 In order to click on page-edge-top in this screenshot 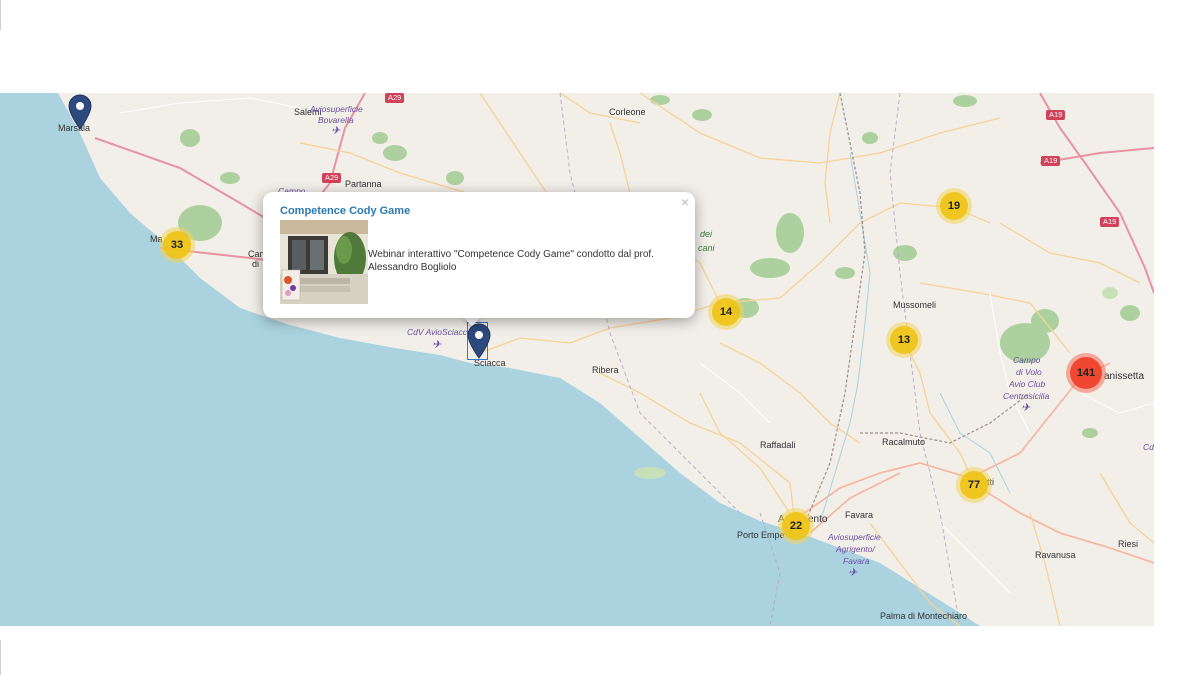, I will do `click(0, 15)`.